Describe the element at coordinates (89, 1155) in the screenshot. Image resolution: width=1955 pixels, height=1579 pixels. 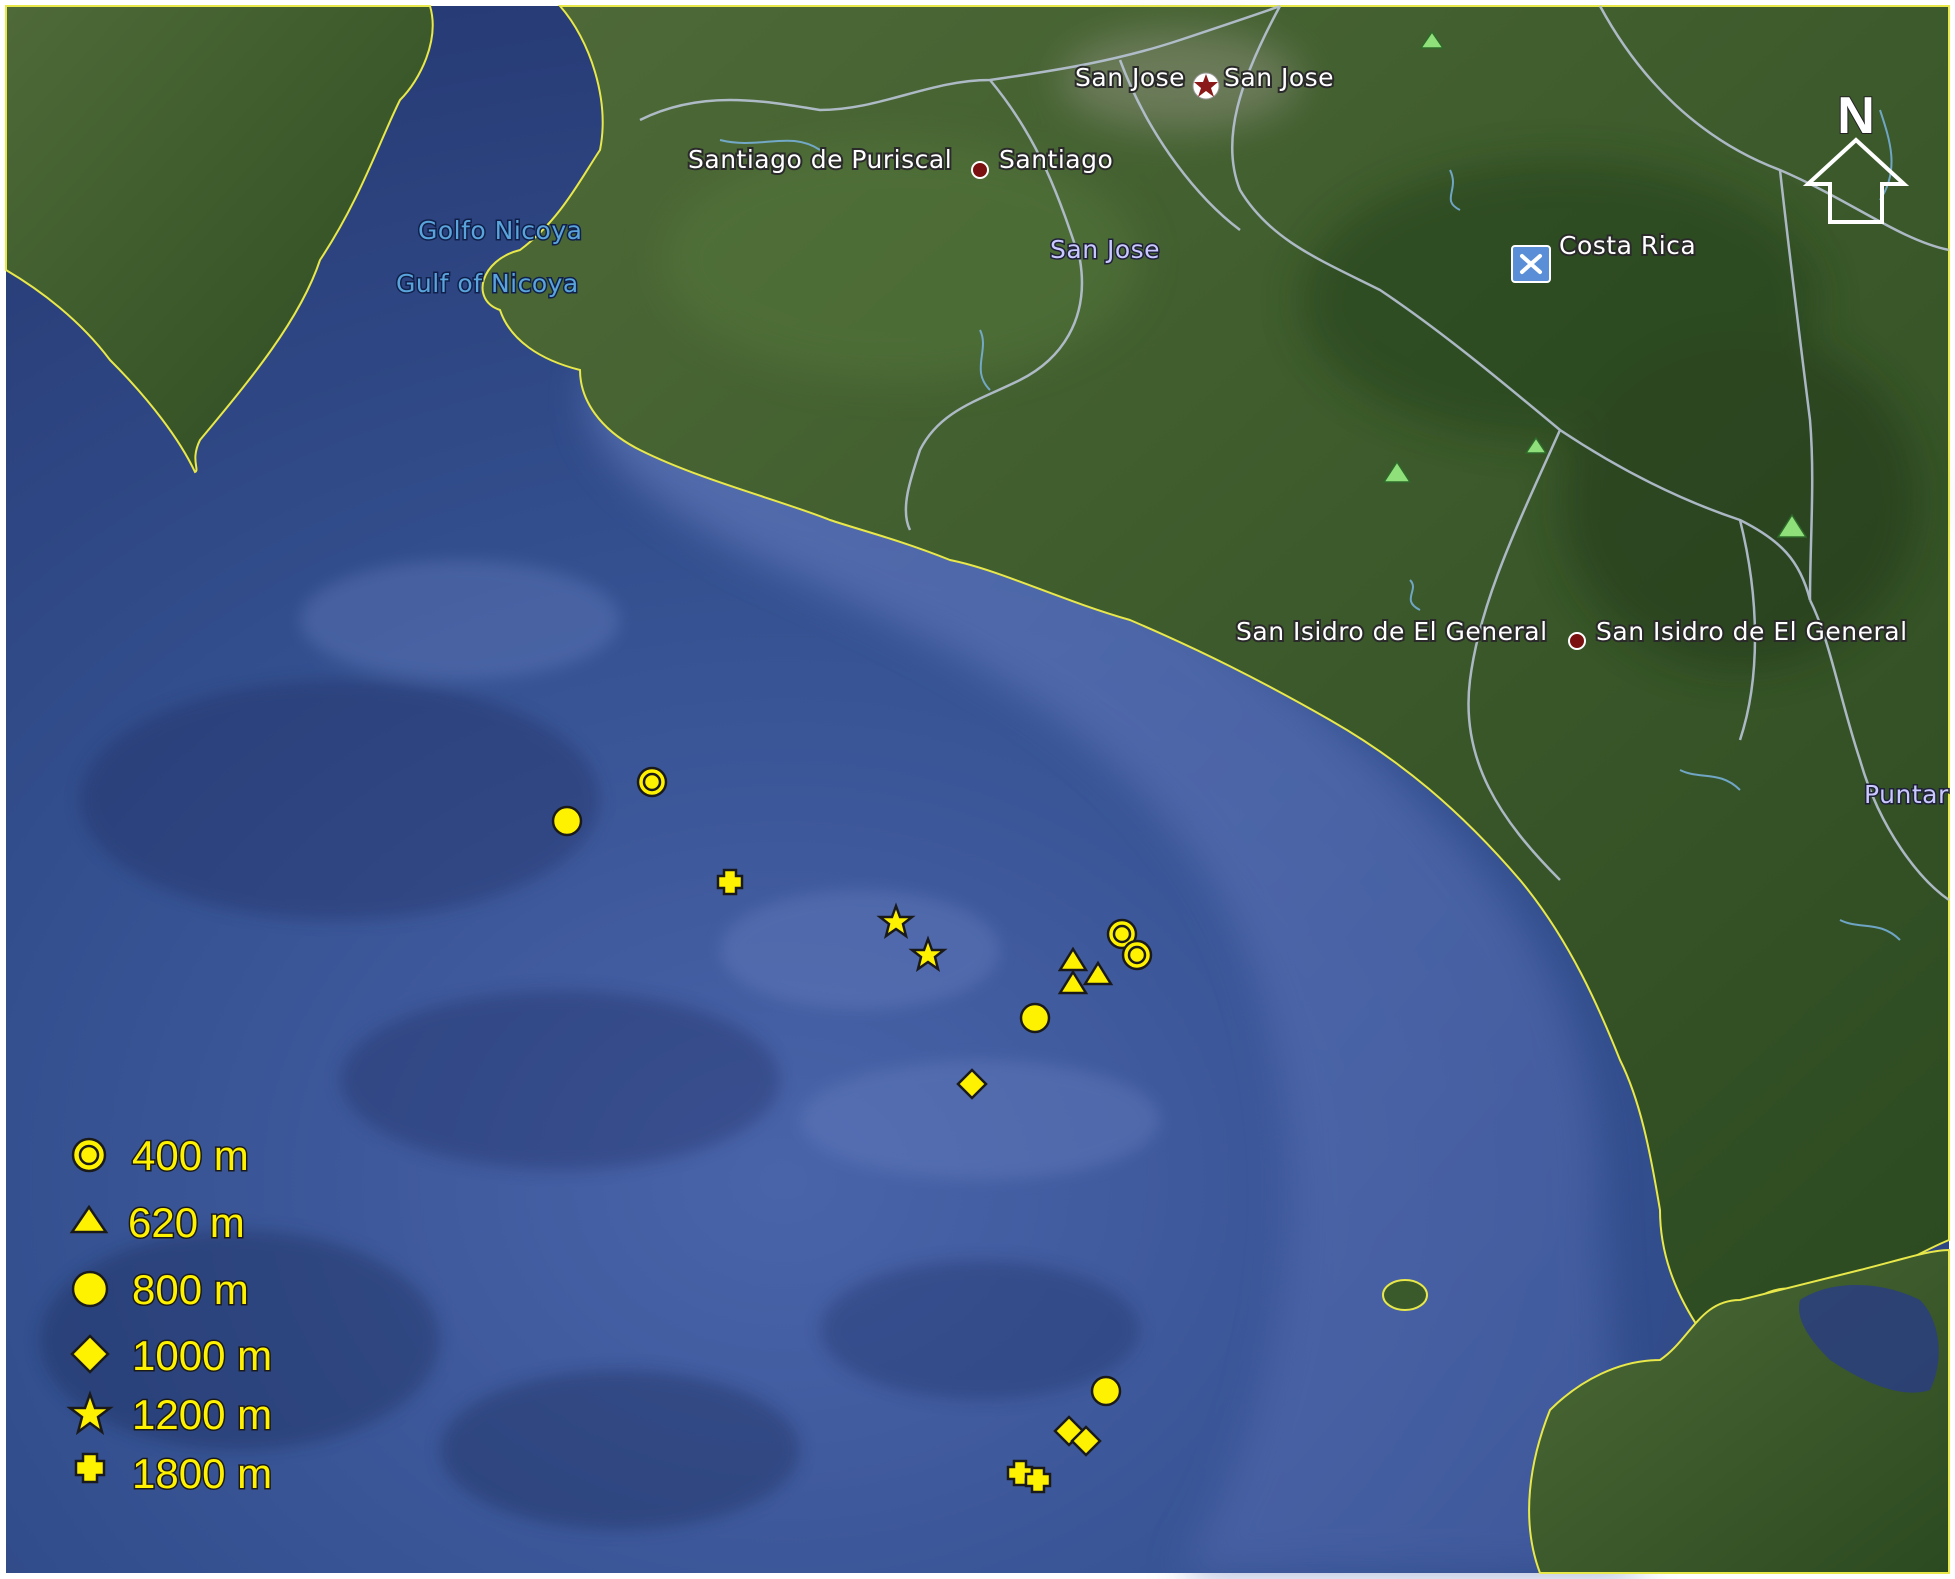
I see `ring-circle-icon` at that location.